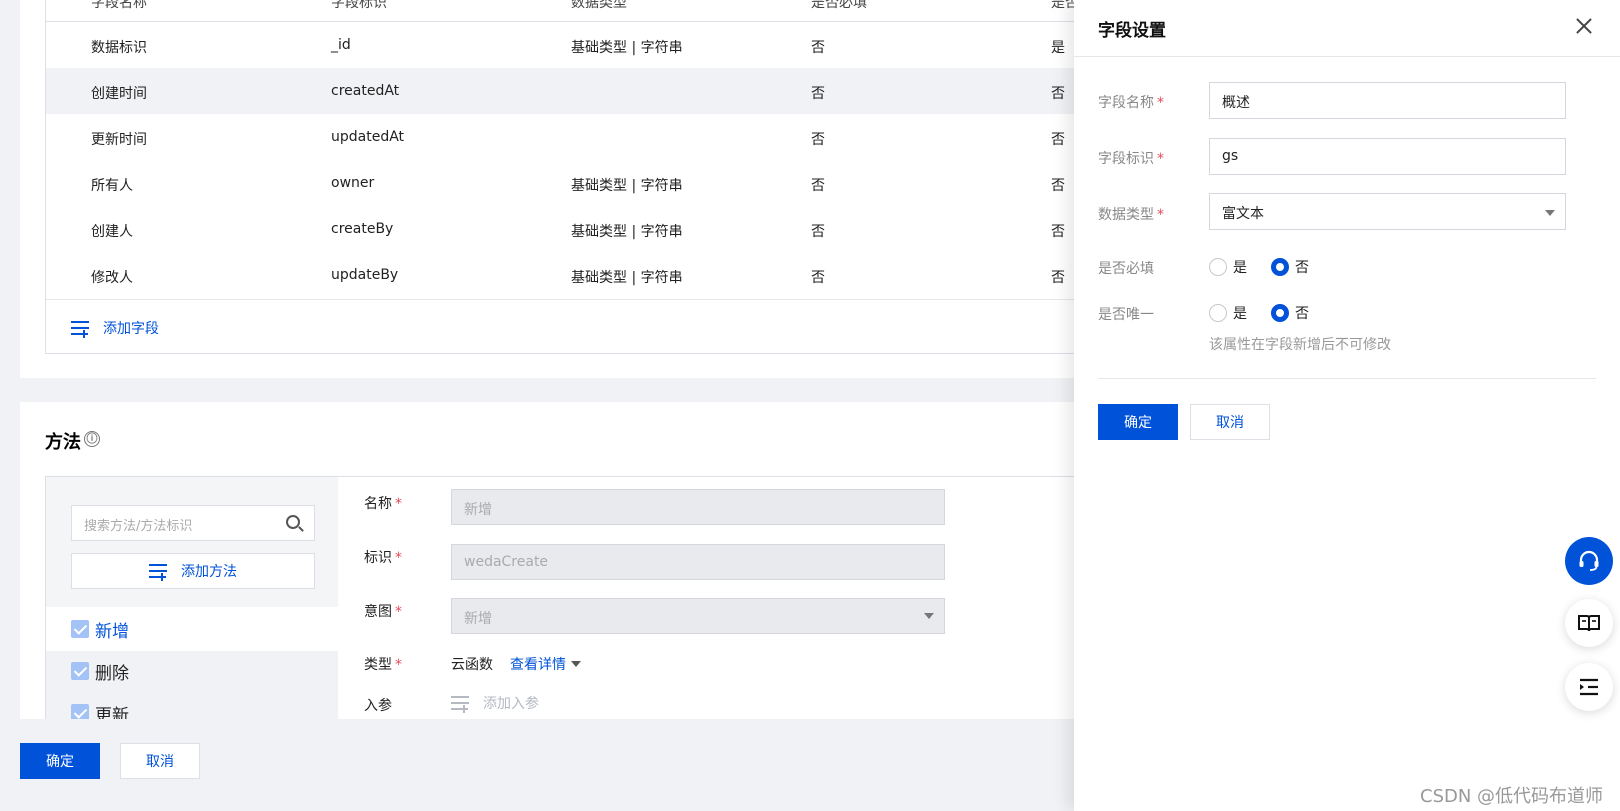  I want to click on method-search-input: 搜索方法/方法标识, so click(193, 523).